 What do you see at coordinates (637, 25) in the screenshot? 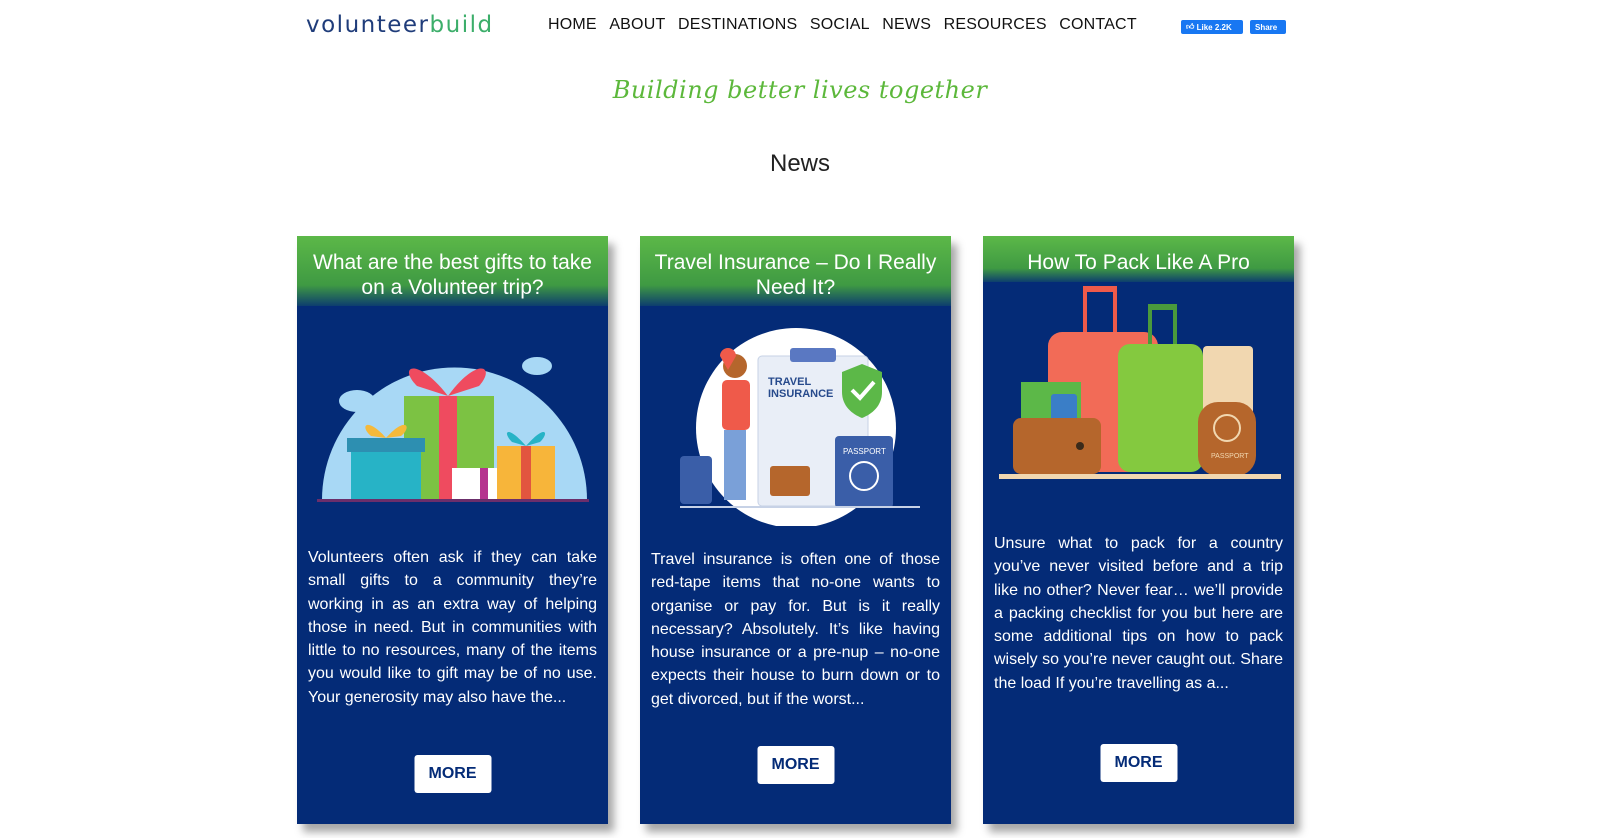
I see `nav-about: ABOUT` at bounding box center [637, 25].